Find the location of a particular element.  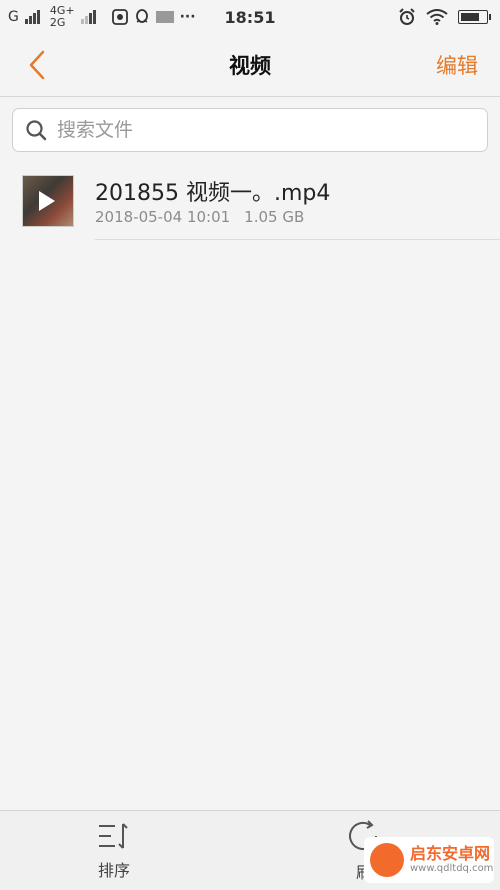

header-divider is located at coordinates (250, 96).